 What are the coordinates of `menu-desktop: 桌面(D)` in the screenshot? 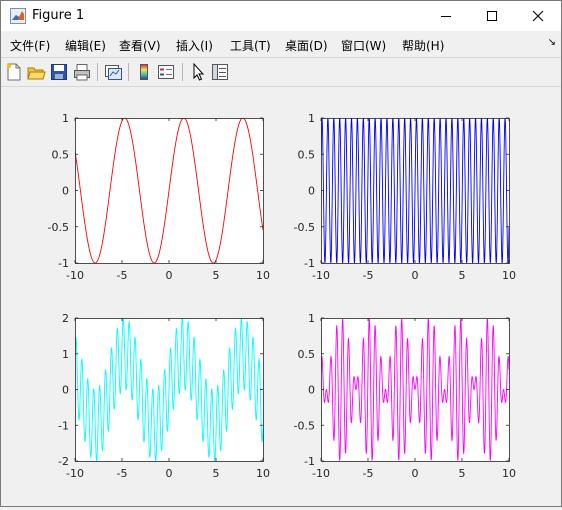 It's located at (306, 45).